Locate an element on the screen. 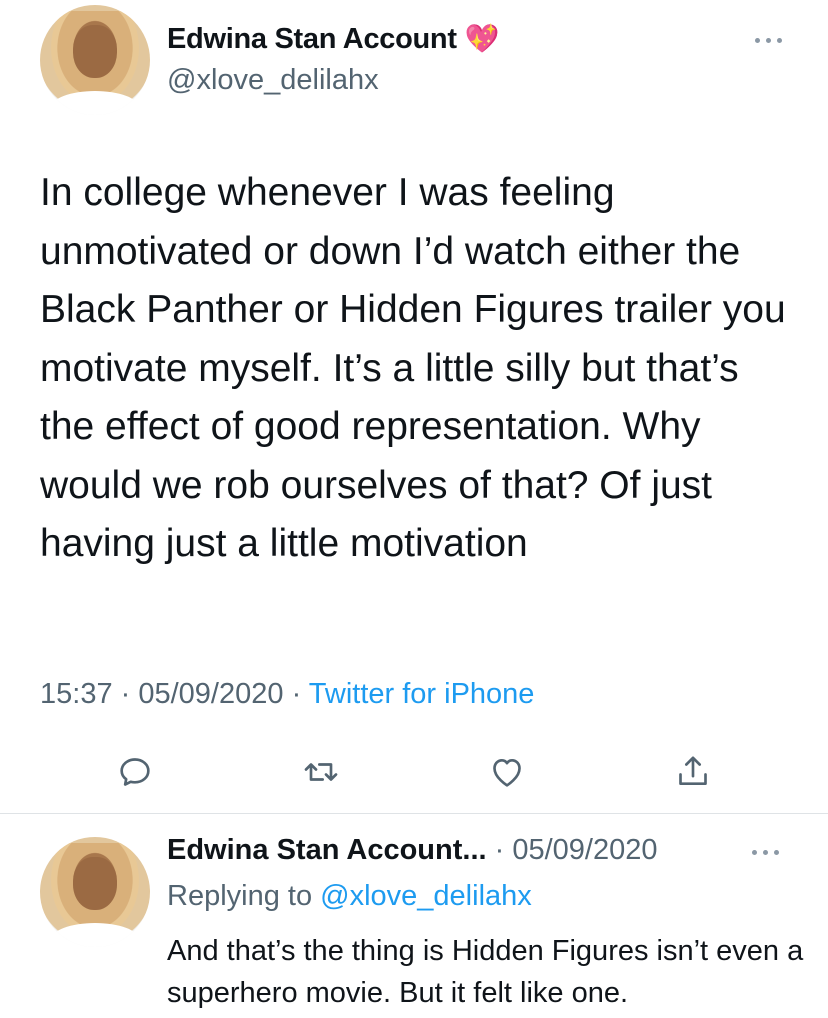 The width and height of the screenshot is (828, 1018). author-handle: @xlove_delilahx is located at coordinates (273, 80).